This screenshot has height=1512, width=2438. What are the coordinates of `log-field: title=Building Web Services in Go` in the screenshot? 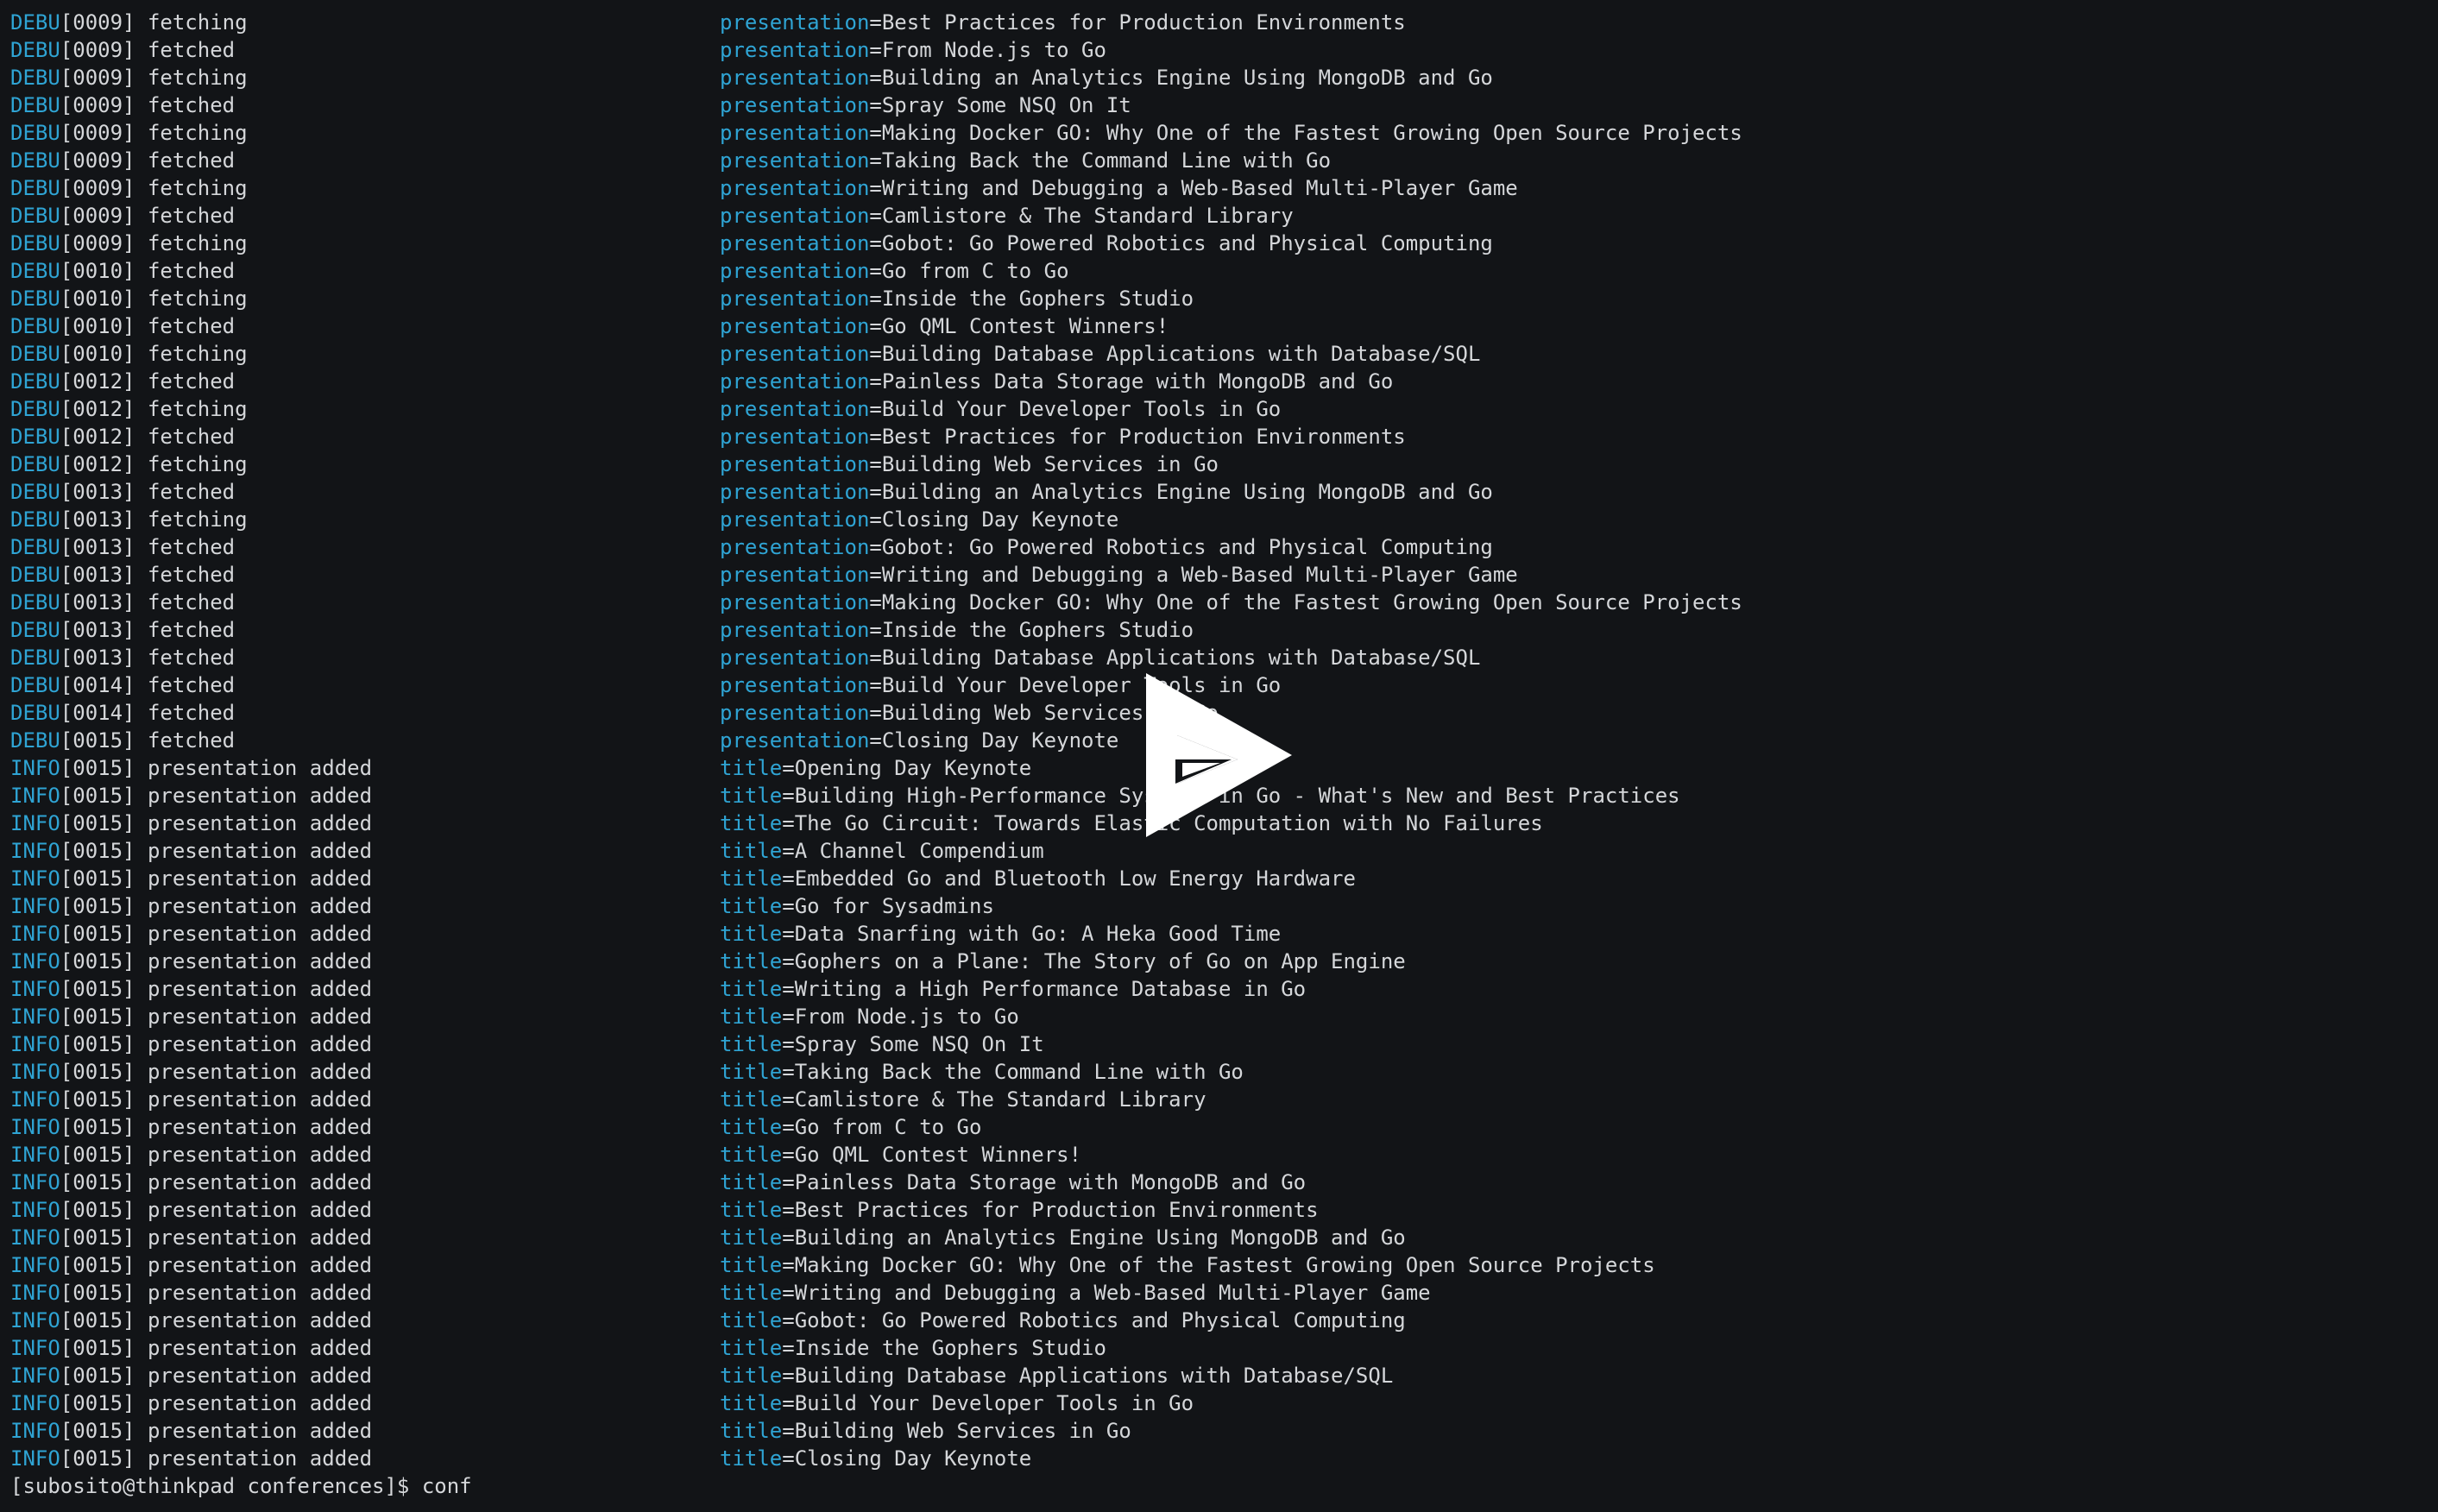 It's located at (925, 1431).